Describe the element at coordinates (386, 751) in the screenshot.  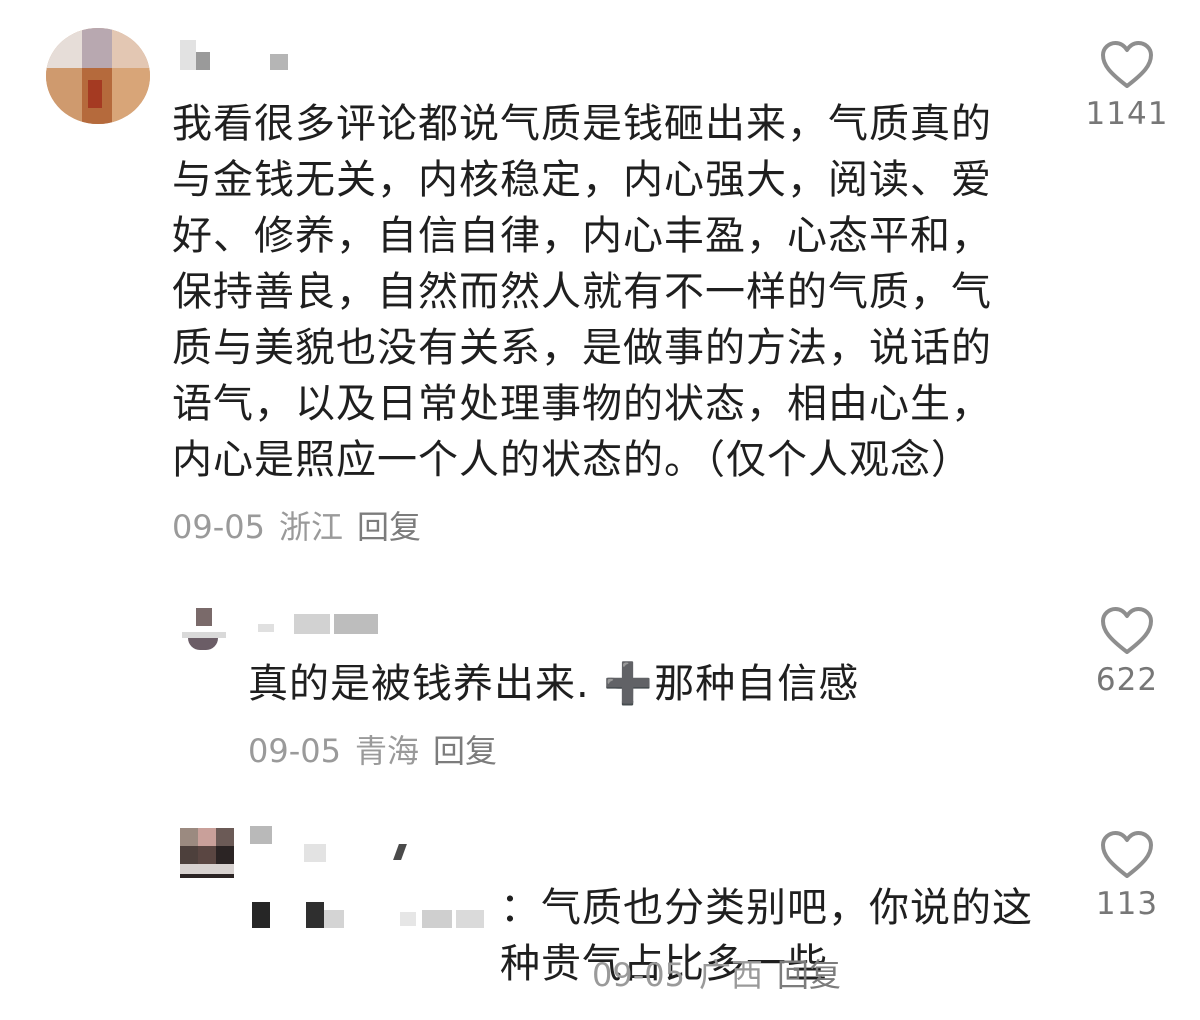
I see `comment-location: 青海` at that location.